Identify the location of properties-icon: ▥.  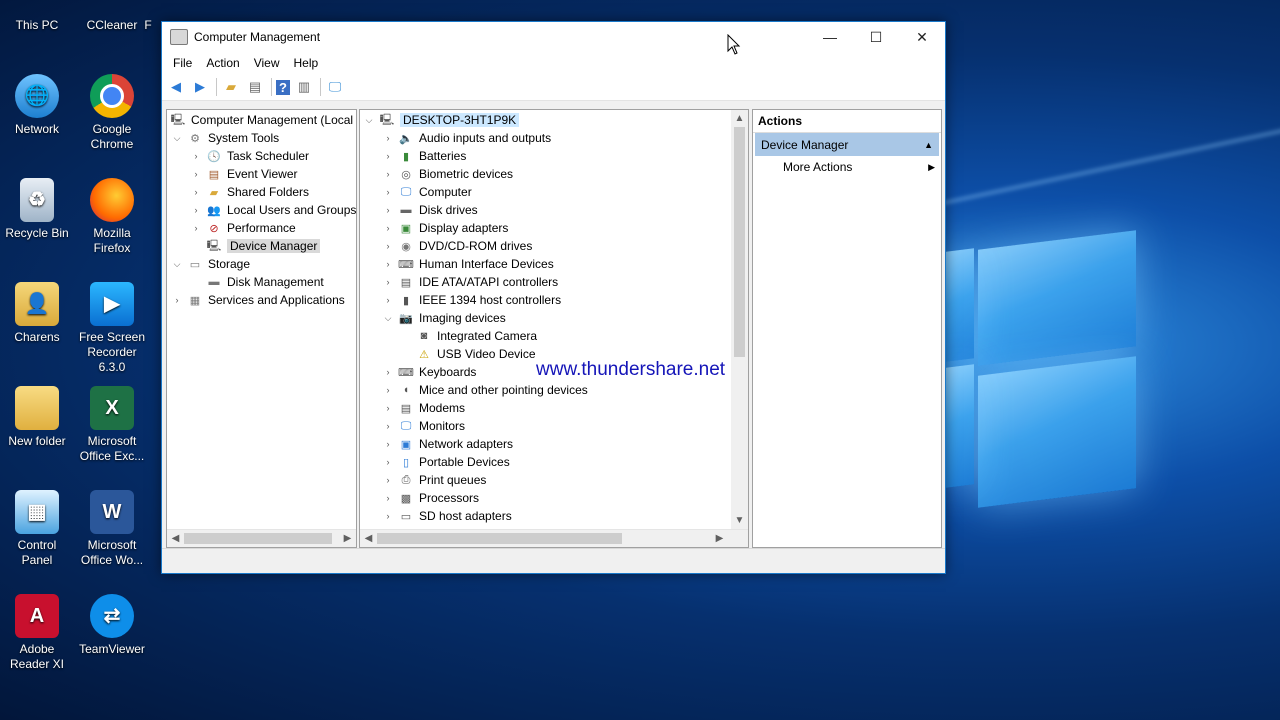
(304, 87).